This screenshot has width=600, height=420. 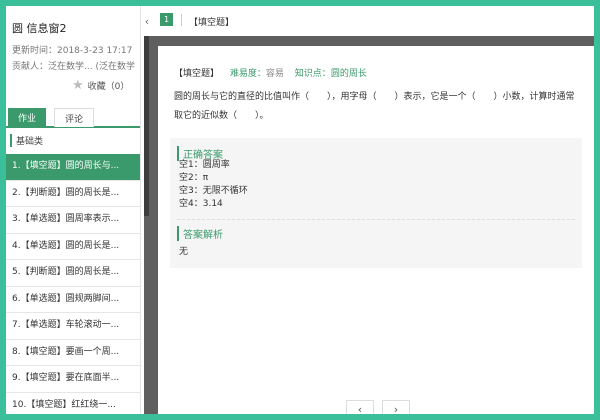 I want to click on answer-item: 空1：圆周率, so click(x=204, y=165).